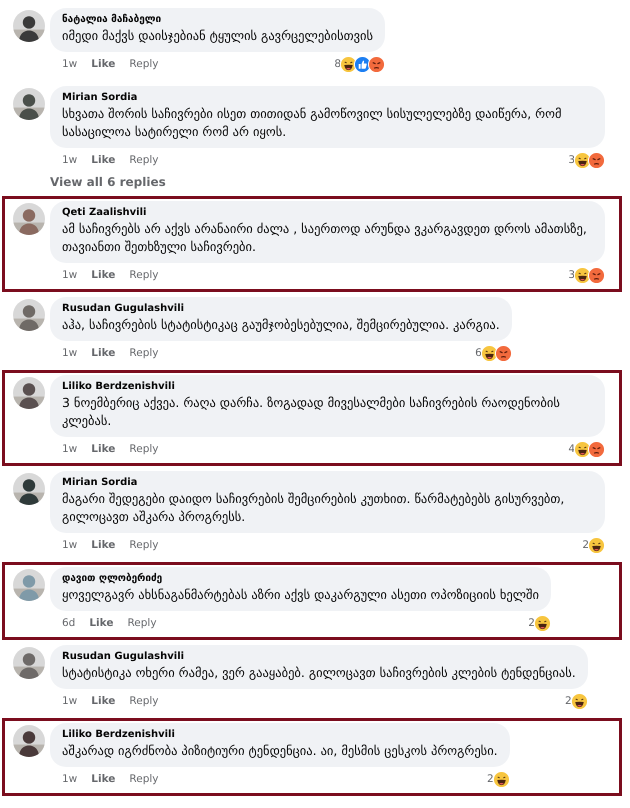  What do you see at coordinates (311, 412) in the screenshot?
I see `comment-text: 3 ნოემბერიც აქვეა. რაღა დარჩა. ზოგადად მივესალმები საჩივრების რაოდენობის კლებას.` at bounding box center [311, 412].